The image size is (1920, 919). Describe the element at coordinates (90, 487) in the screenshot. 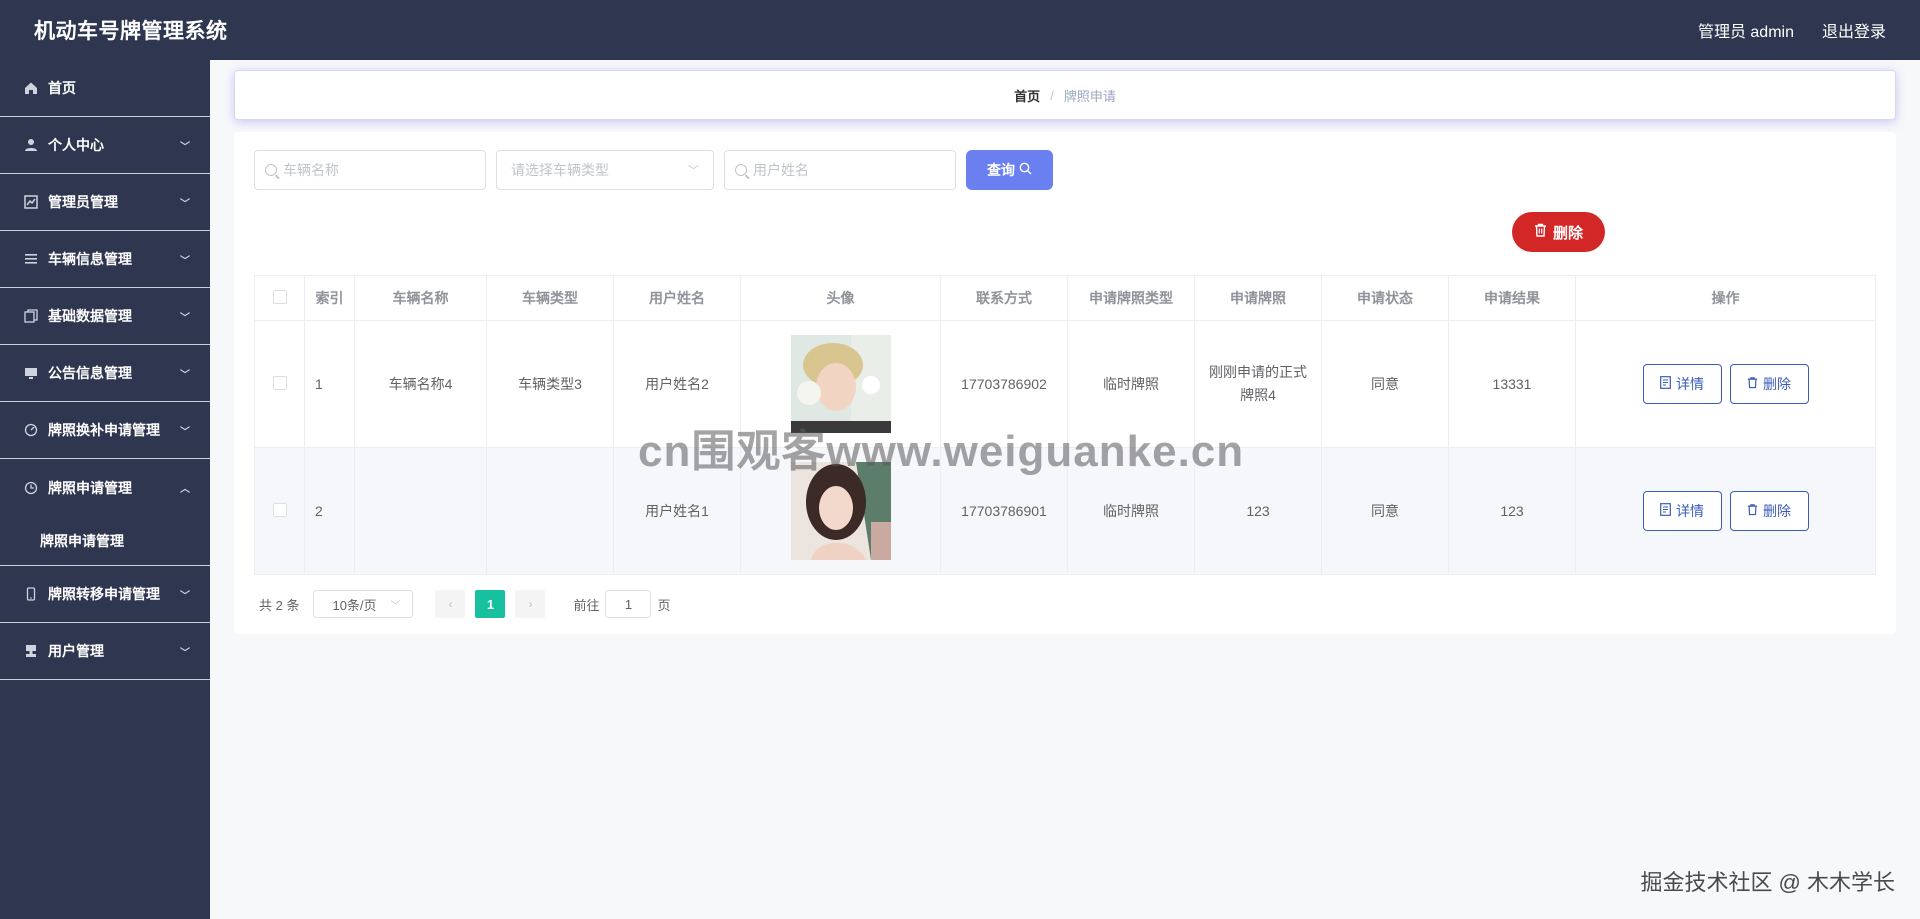

I see `sidebar-item-label: 牌照申请管理` at that location.